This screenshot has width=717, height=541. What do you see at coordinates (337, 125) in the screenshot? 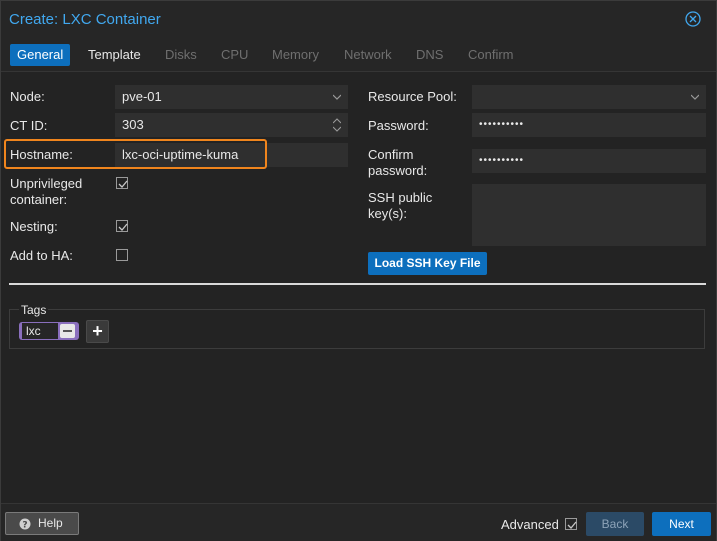
I see `spinner-arrows-icon` at bounding box center [337, 125].